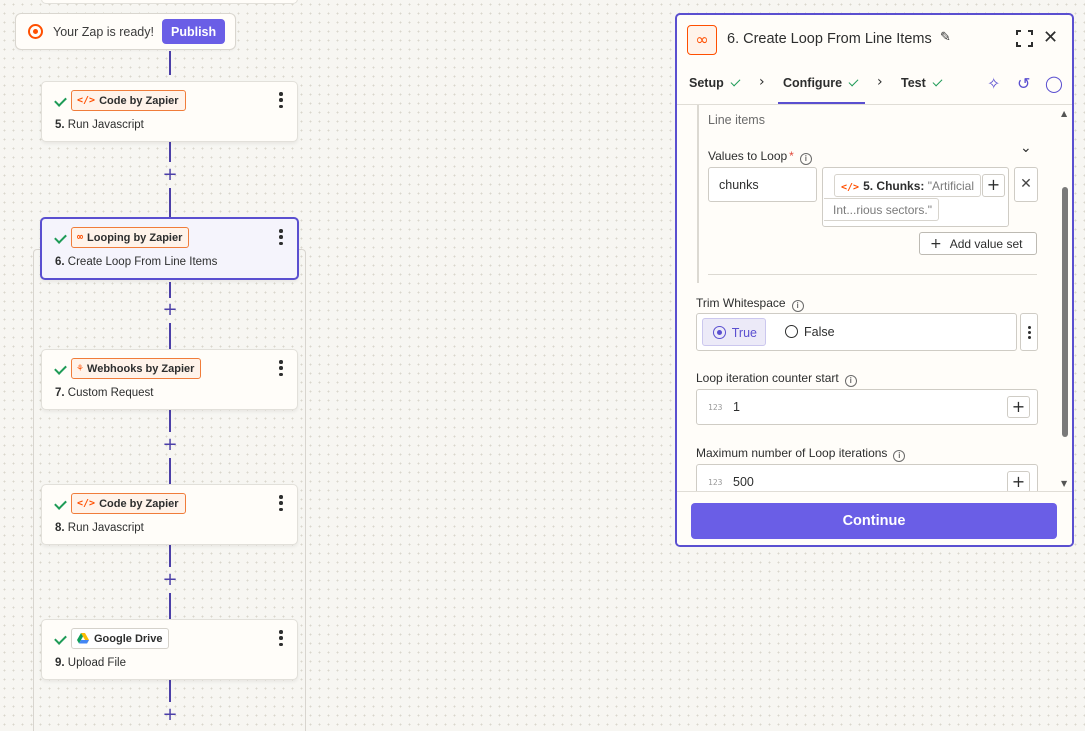 The width and height of the screenshot is (1085, 731). Describe the element at coordinates (715, 83) in the screenshot. I see `tab-setup: Setup` at that location.